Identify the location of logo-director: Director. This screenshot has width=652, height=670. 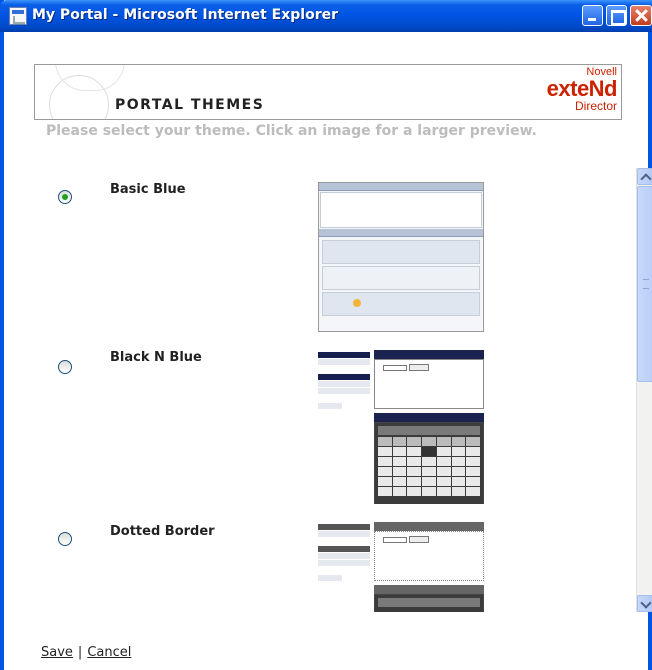
(595, 106).